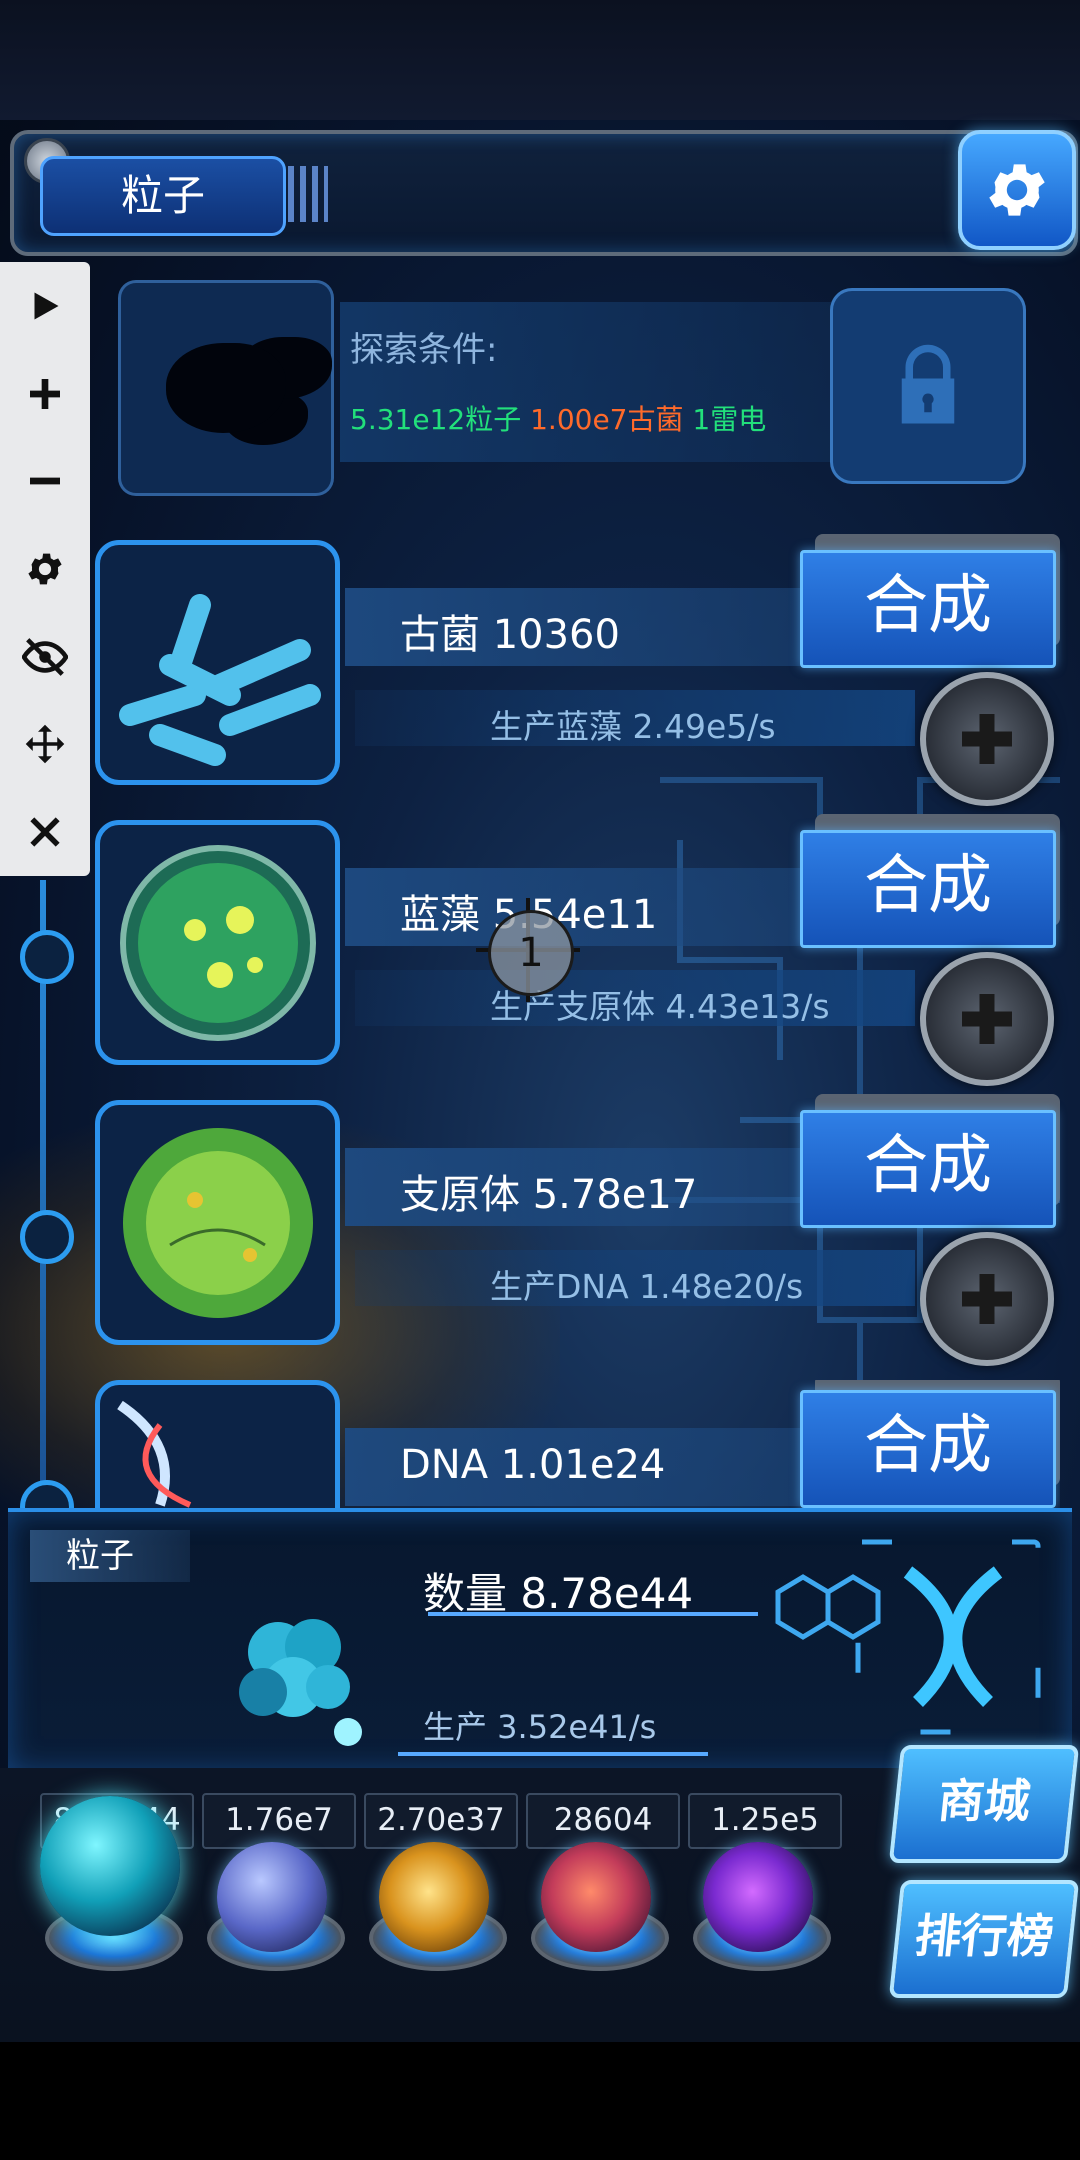 The height and width of the screenshot is (2160, 1080). I want to click on resource-value-lightning: 1.76e7, so click(279, 1821).